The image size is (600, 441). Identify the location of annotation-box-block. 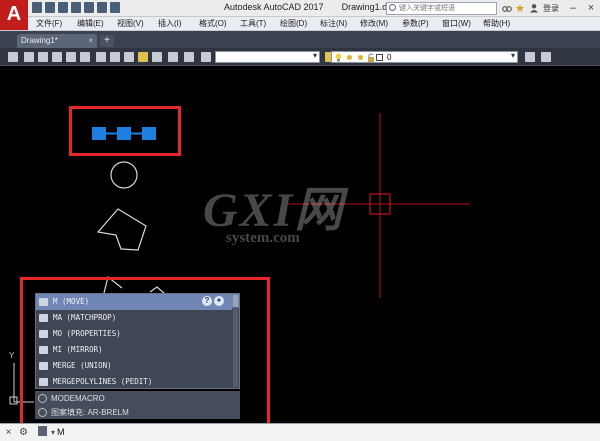
(125, 131).